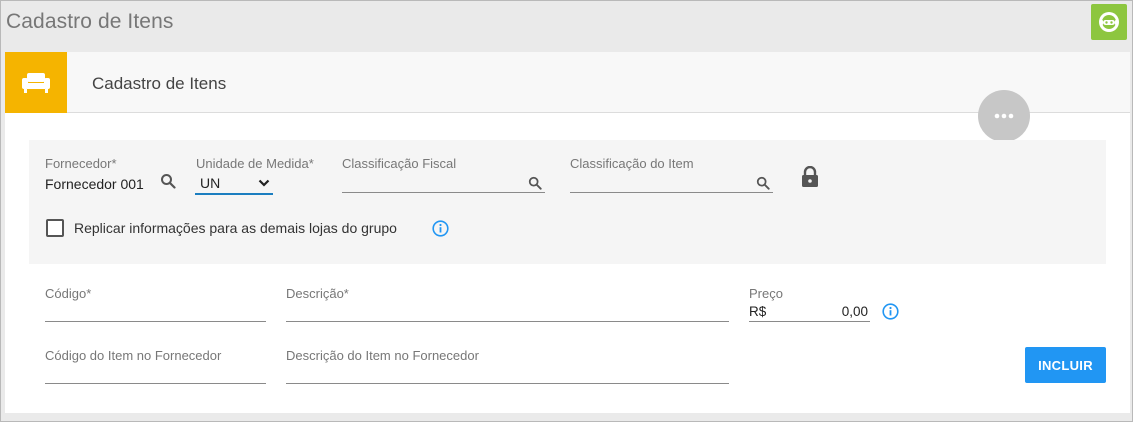 The width and height of the screenshot is (1133, 422). I want to click on descricao-input, so click(507, 313).